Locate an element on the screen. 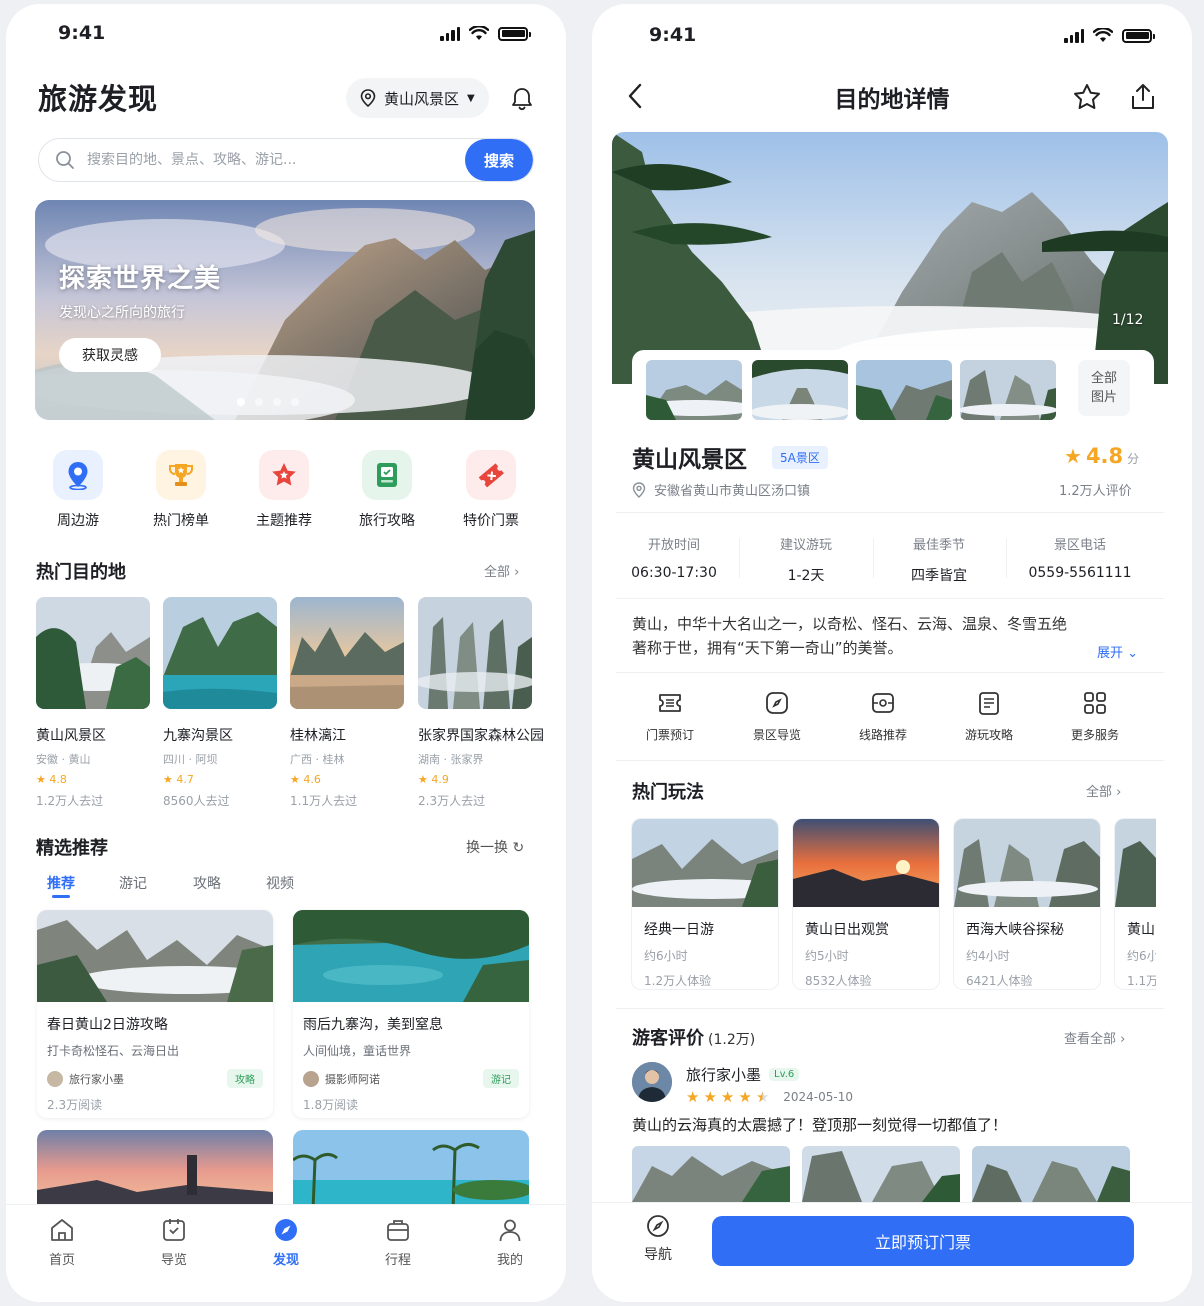  destination-card: 桂林漓江 广西 · 桂林 ★ 4.6 1.1万人去过 is located at coordinates (347, 703).